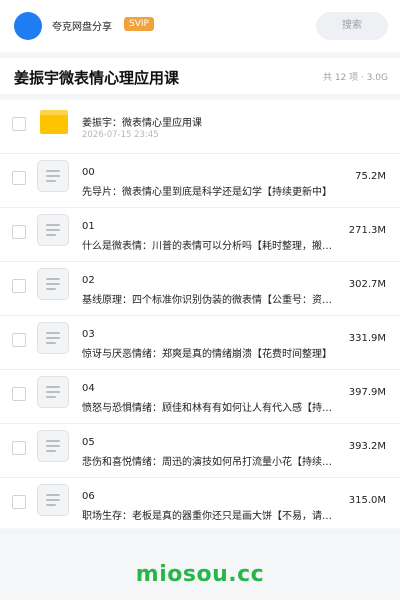 The image size is (400, 600). I want to click on file-index: 06, so click(88, 496).